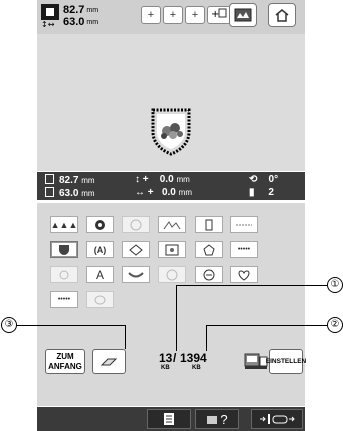 The width and height of the screenshot is (343, 431). I want to click on callout-3: ③, so click(9, 325).